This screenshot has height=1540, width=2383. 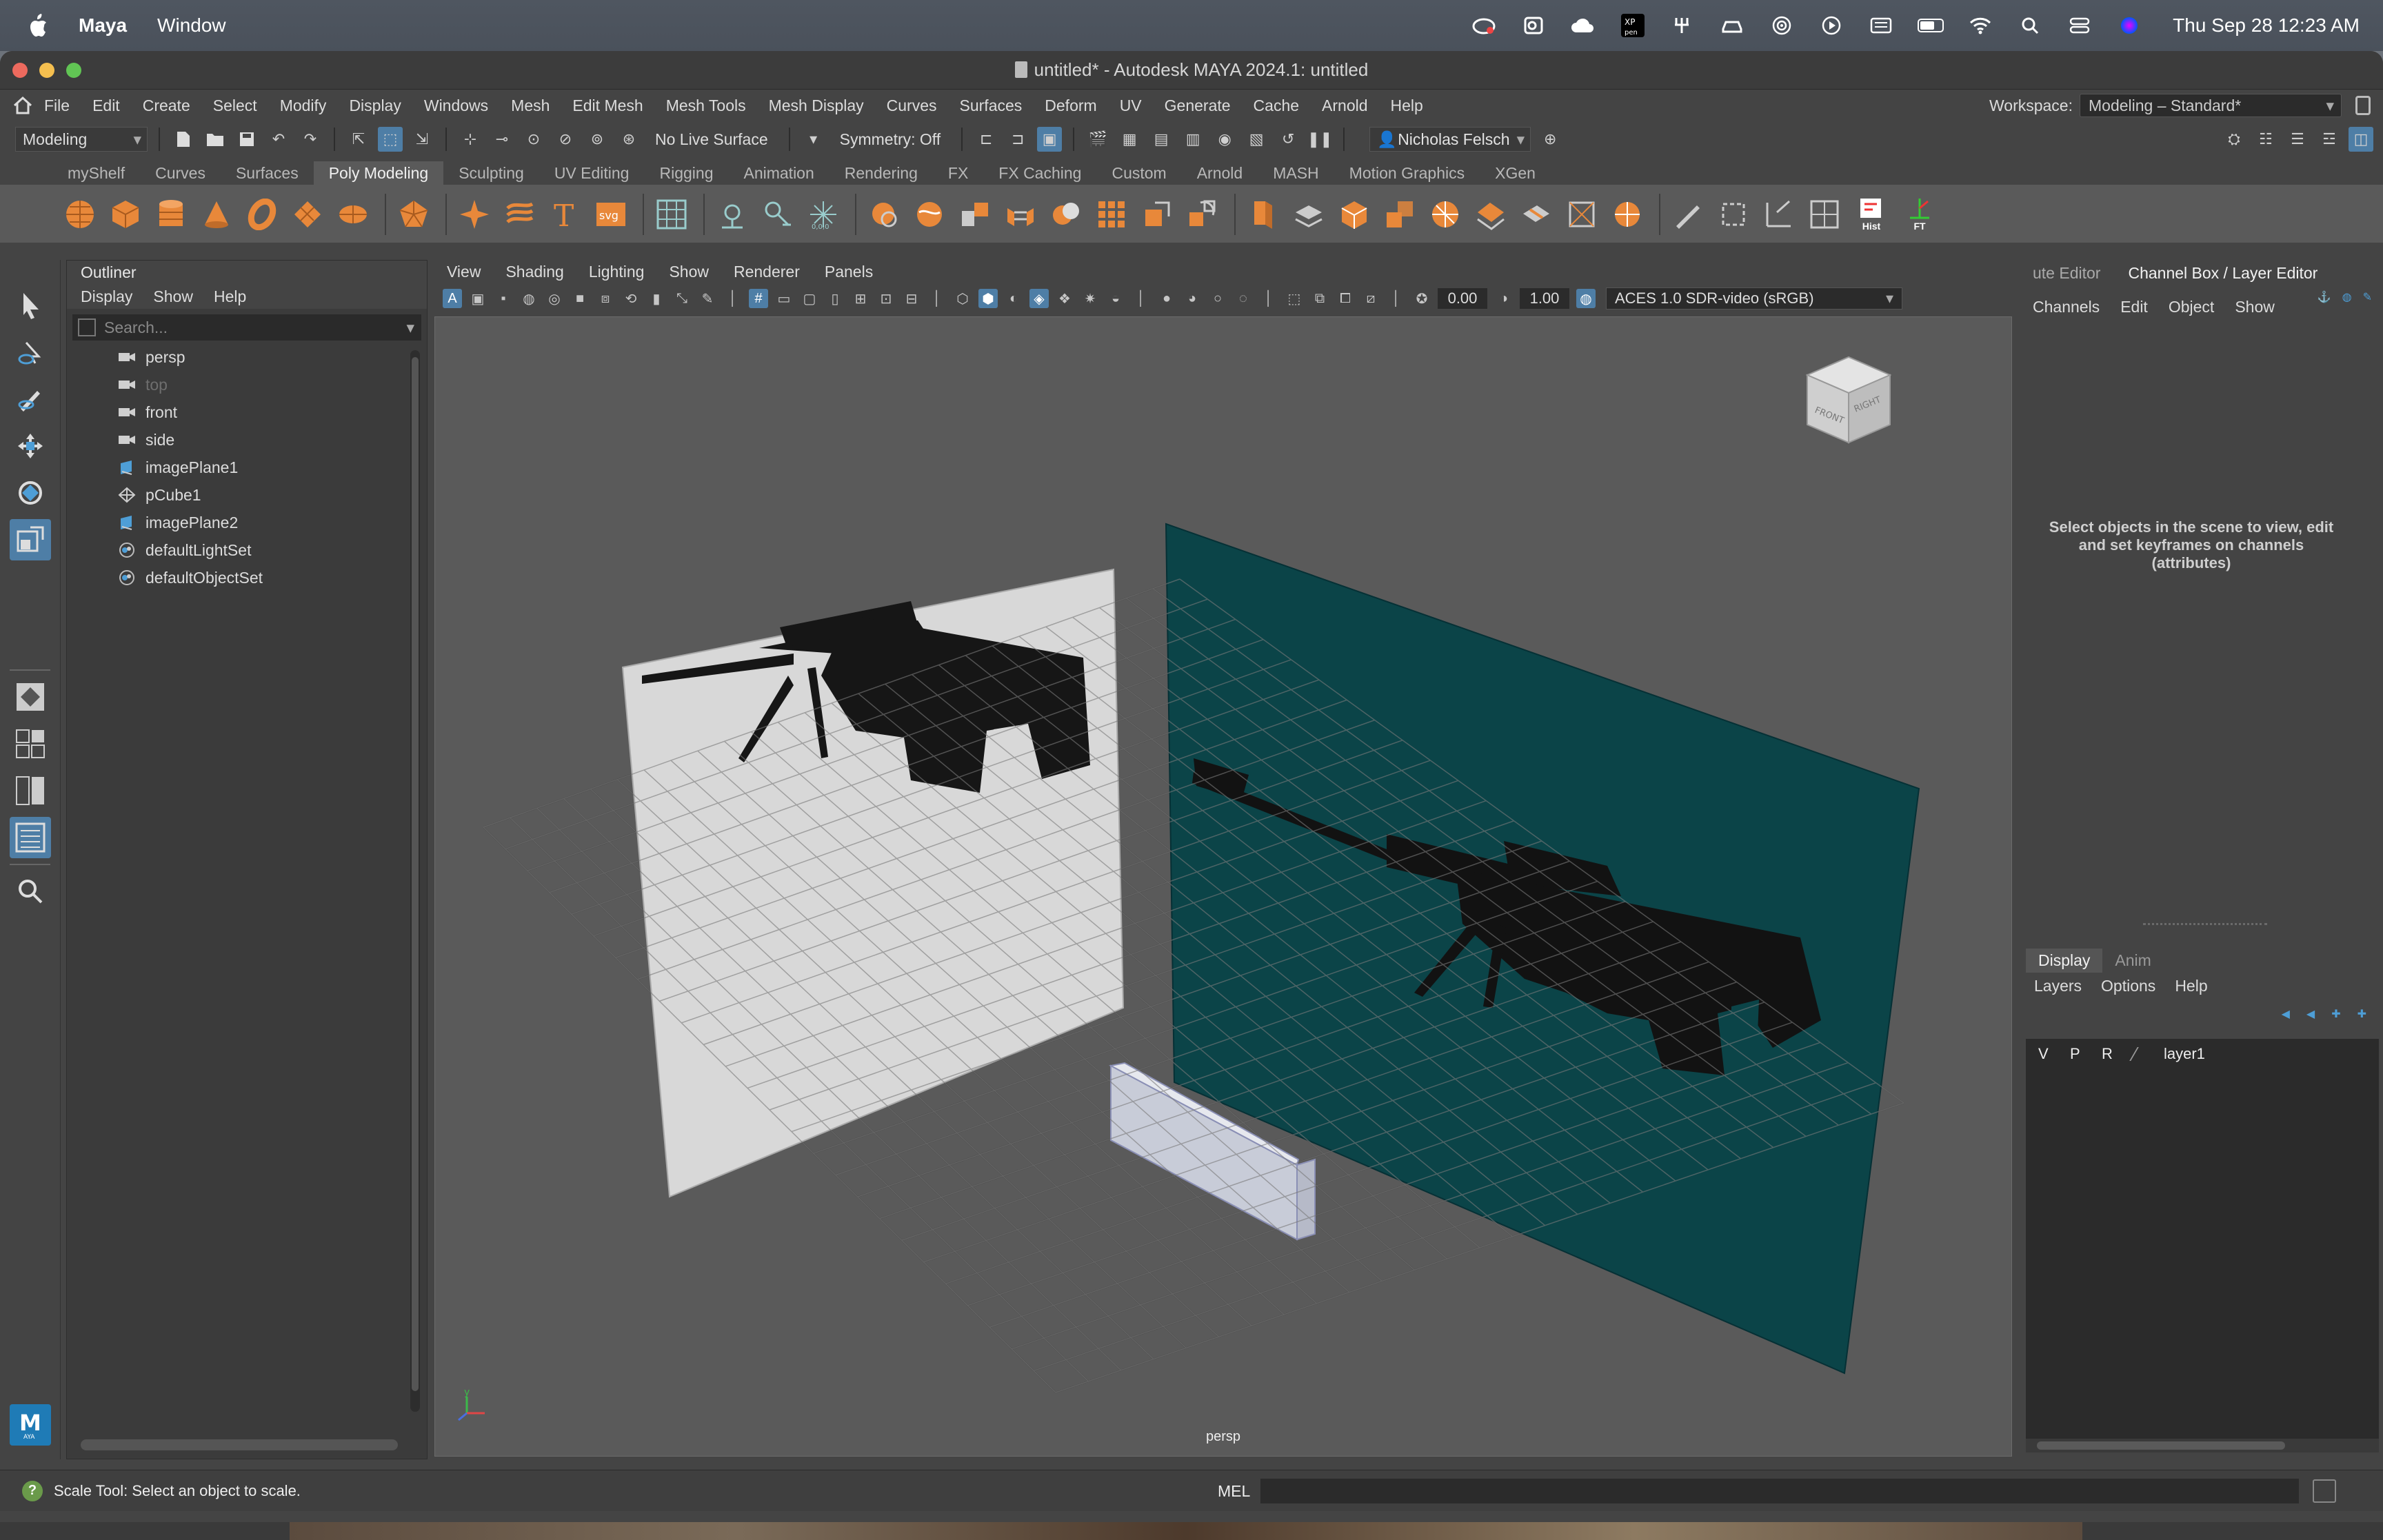 I want to click on poly-disc-icon, so click(x=353, y=214).